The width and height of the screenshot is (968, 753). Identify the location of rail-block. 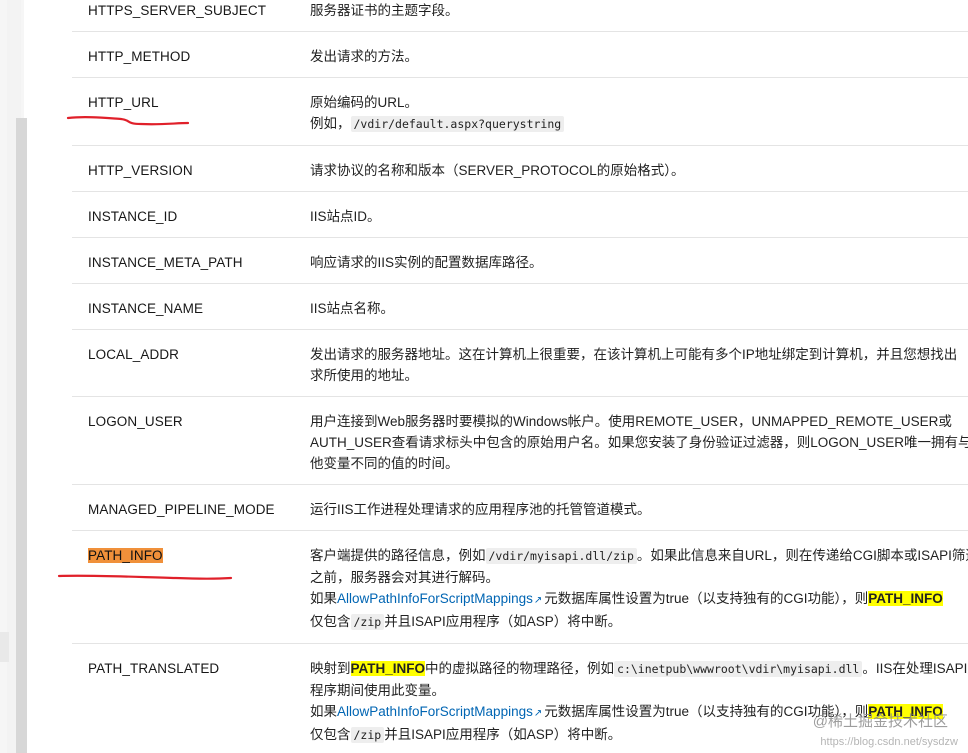
(4, 647).